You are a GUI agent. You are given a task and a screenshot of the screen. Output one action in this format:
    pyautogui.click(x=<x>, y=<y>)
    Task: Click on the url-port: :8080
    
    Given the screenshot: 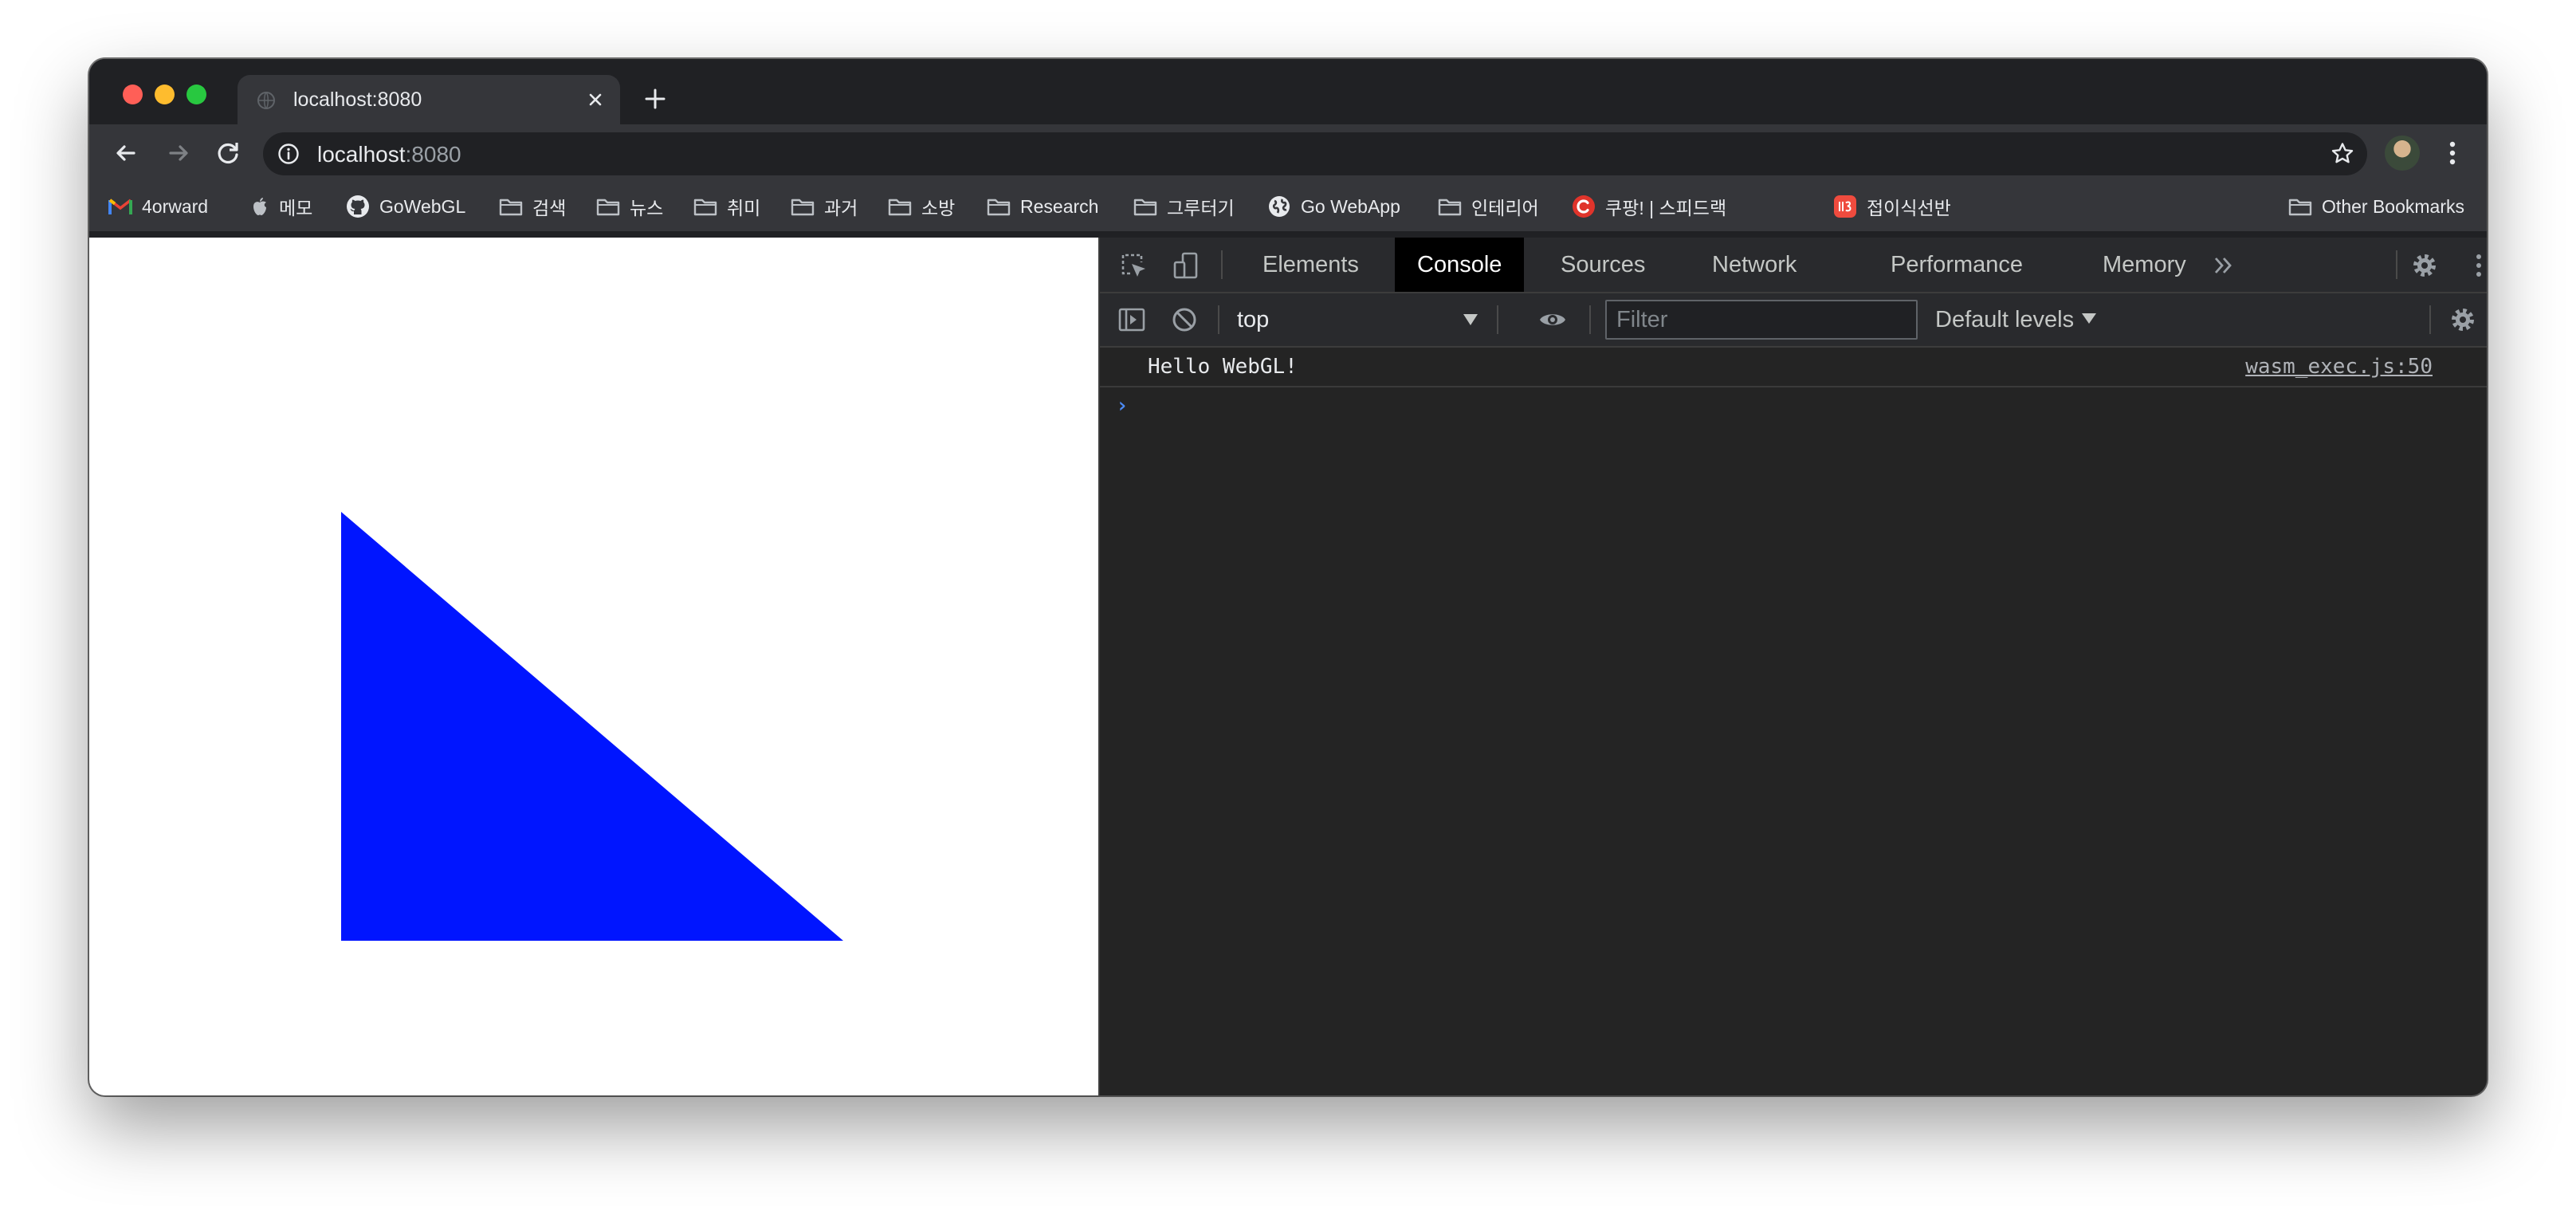 What is the action you would take?
    pyautogui.click(x=433, y=154)
    